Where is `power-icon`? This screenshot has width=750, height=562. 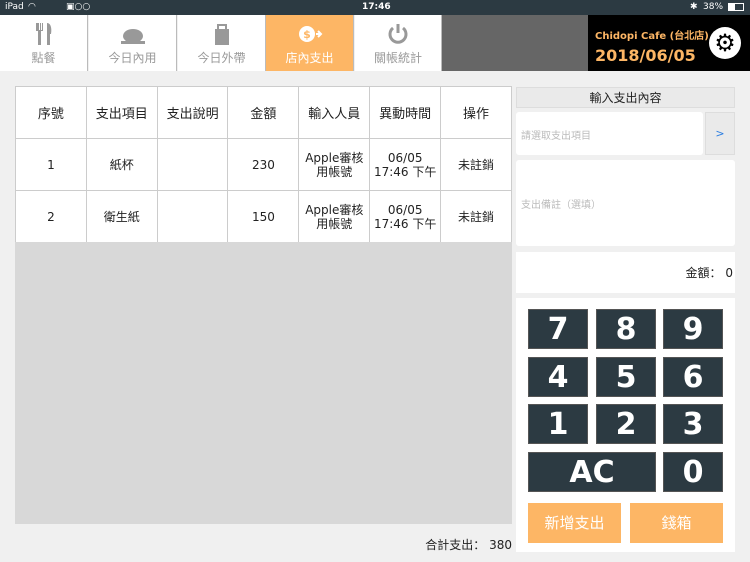
power-icon is located at coordinates (398, 34).